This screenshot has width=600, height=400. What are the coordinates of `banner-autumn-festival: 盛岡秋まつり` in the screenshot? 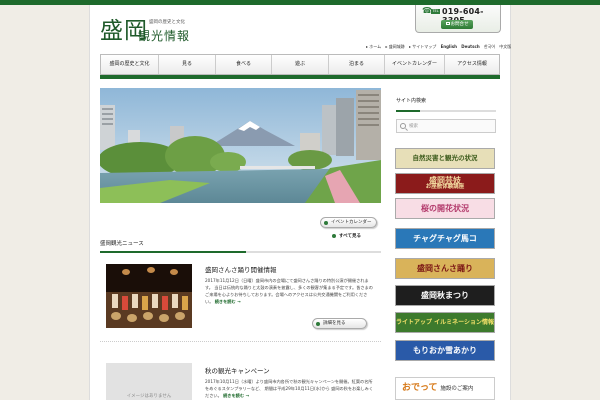 It's located at (445, 295).